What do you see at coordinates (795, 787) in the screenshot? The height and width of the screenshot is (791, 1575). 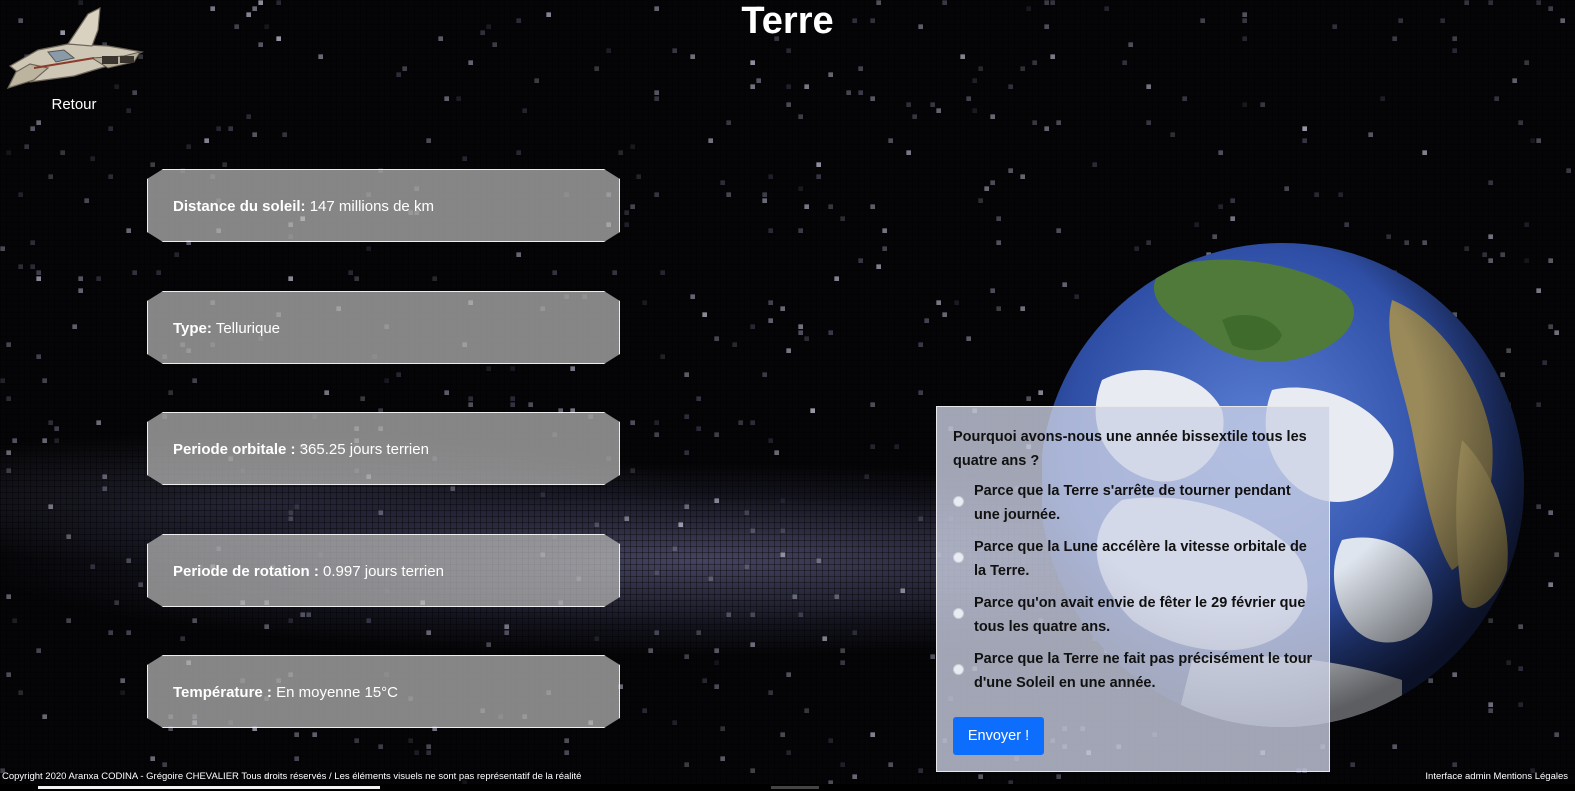 I see `scrollbar-thumb-secondary` at bounding box center [795, 787].